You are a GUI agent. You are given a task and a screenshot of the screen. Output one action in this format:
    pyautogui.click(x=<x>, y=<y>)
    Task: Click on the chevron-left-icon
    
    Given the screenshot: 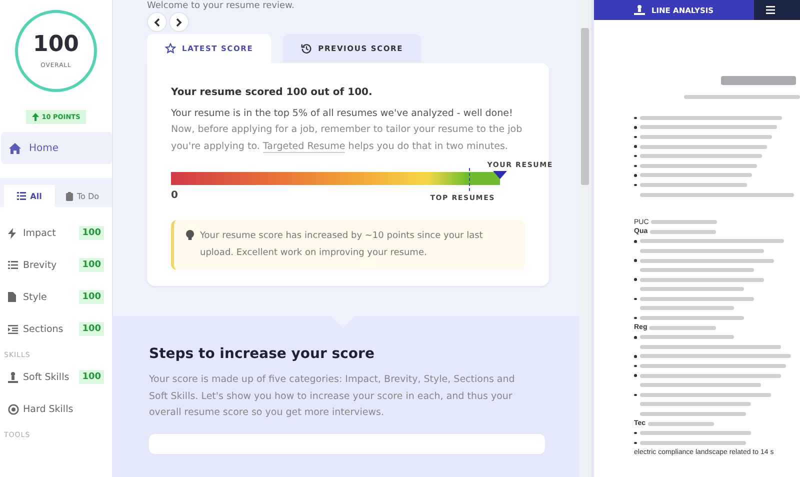 What is the action you would take?
    pyautogui.click(x=157, y=22)
    